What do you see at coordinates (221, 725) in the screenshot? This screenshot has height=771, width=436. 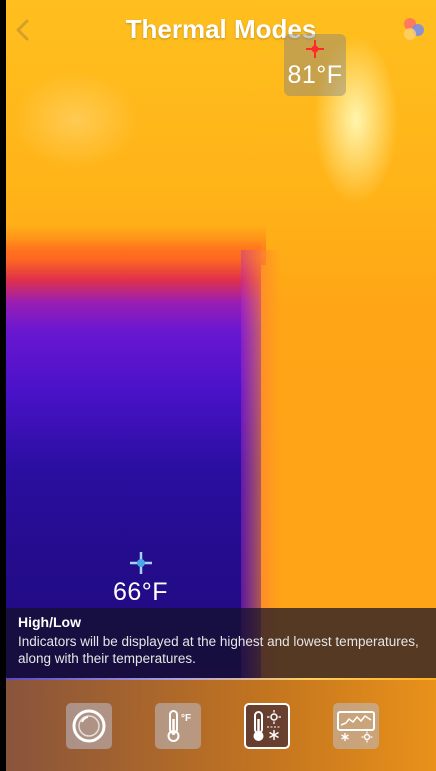 I see `mode-toolbar: °F` at bounding box center [221, 725].